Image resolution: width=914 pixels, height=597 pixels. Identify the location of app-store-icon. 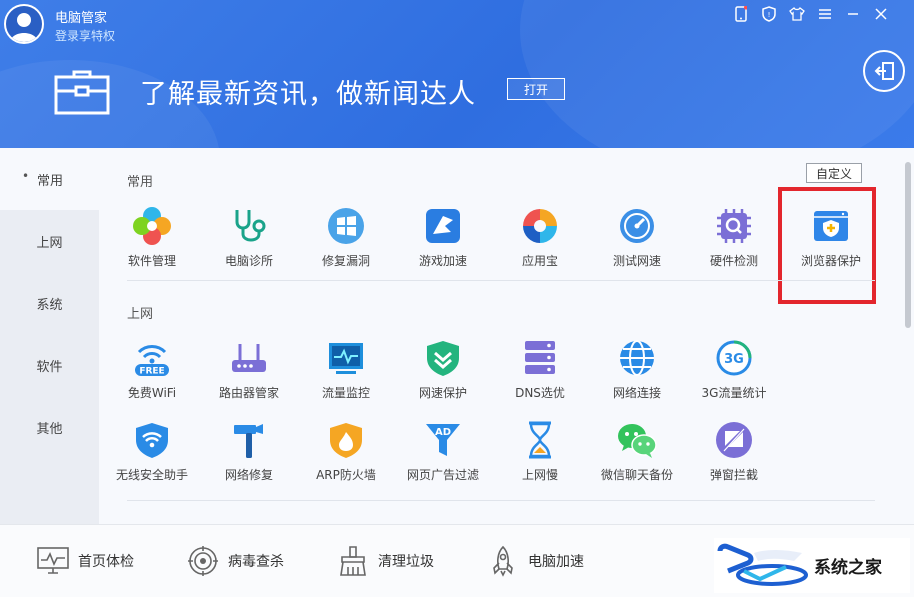
(540, 226).